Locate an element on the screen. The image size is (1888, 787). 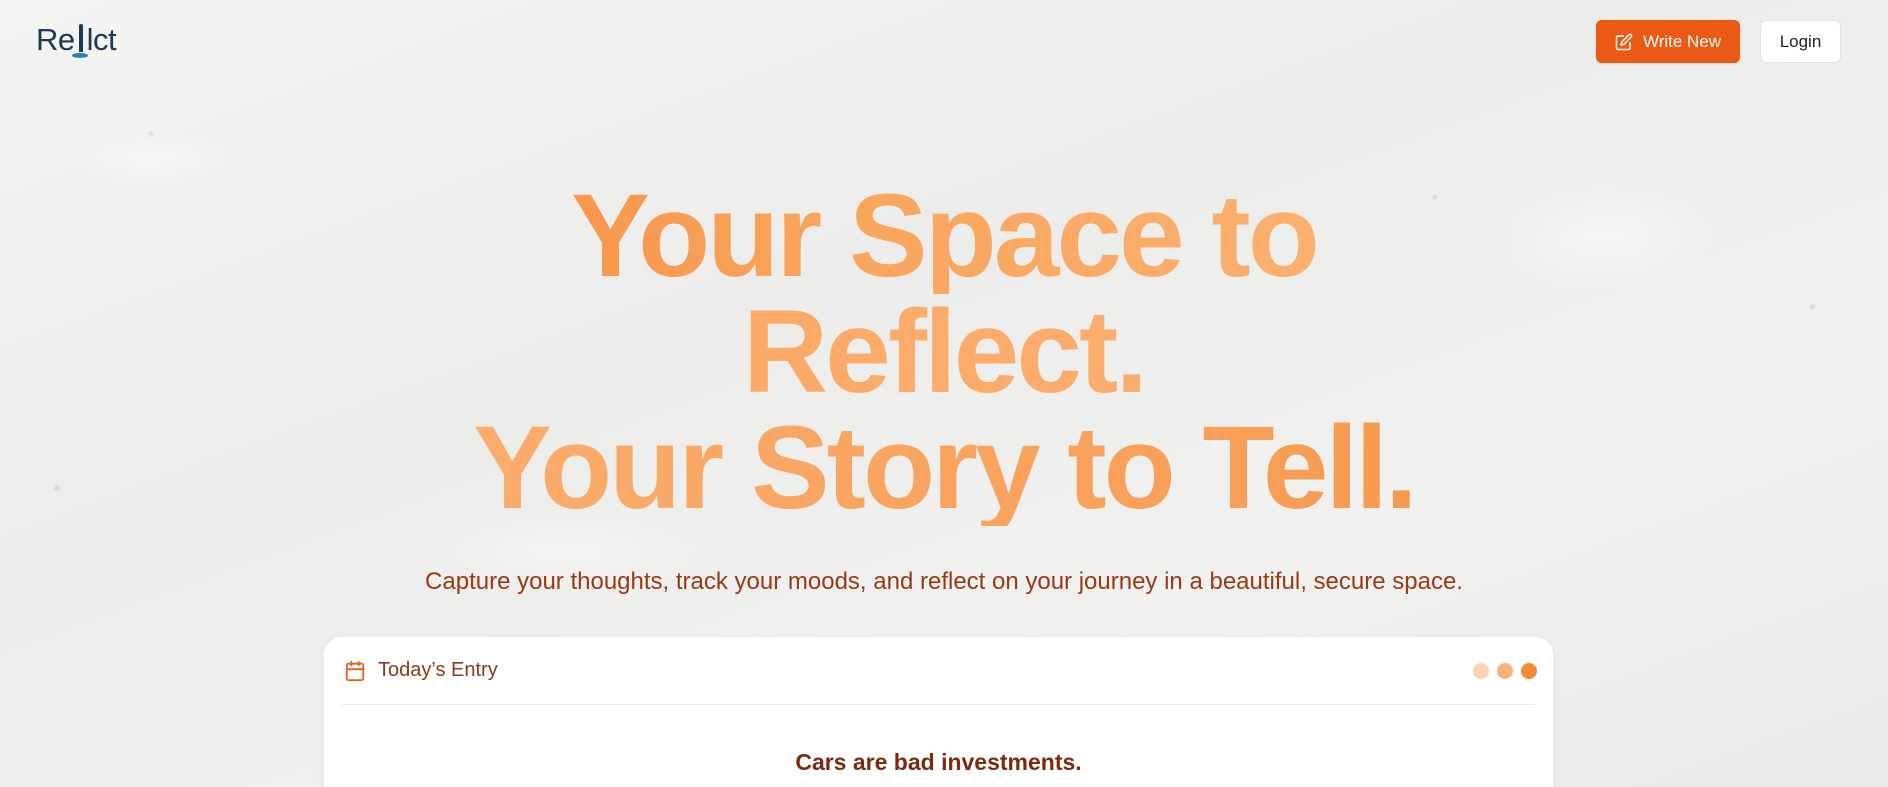
calendar-icon is located at coordinates (355, 671).